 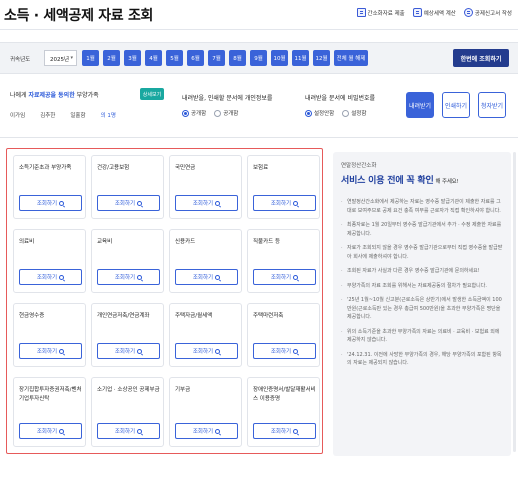 I want to click on page-scrollbar, so click(x=514, y=302).